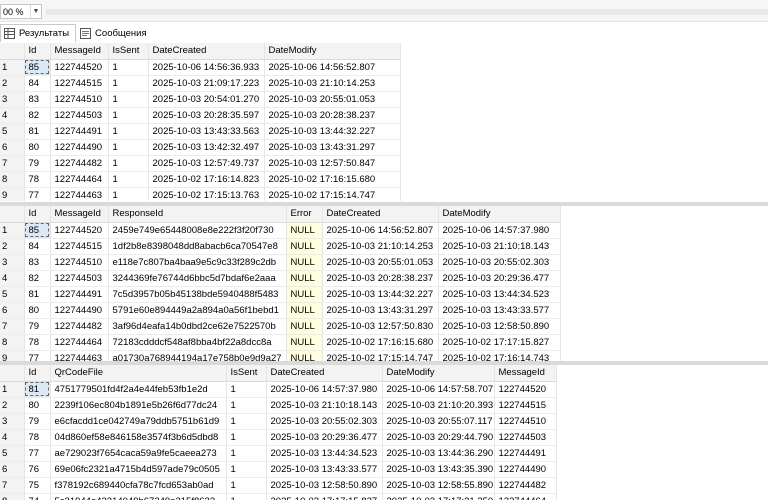  I want to click on chevron-down-icon: ▼, so click(35, 11).